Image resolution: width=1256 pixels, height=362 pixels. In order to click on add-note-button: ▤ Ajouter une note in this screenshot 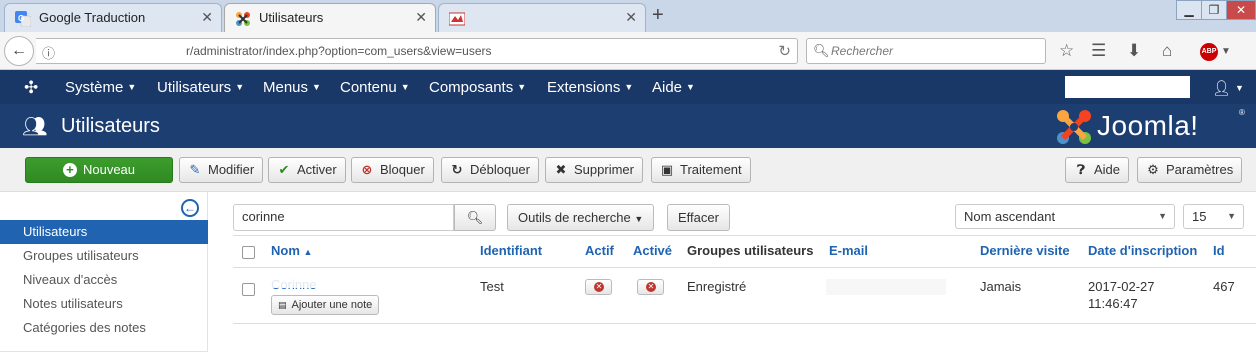, I will do `click(325, 305)`.